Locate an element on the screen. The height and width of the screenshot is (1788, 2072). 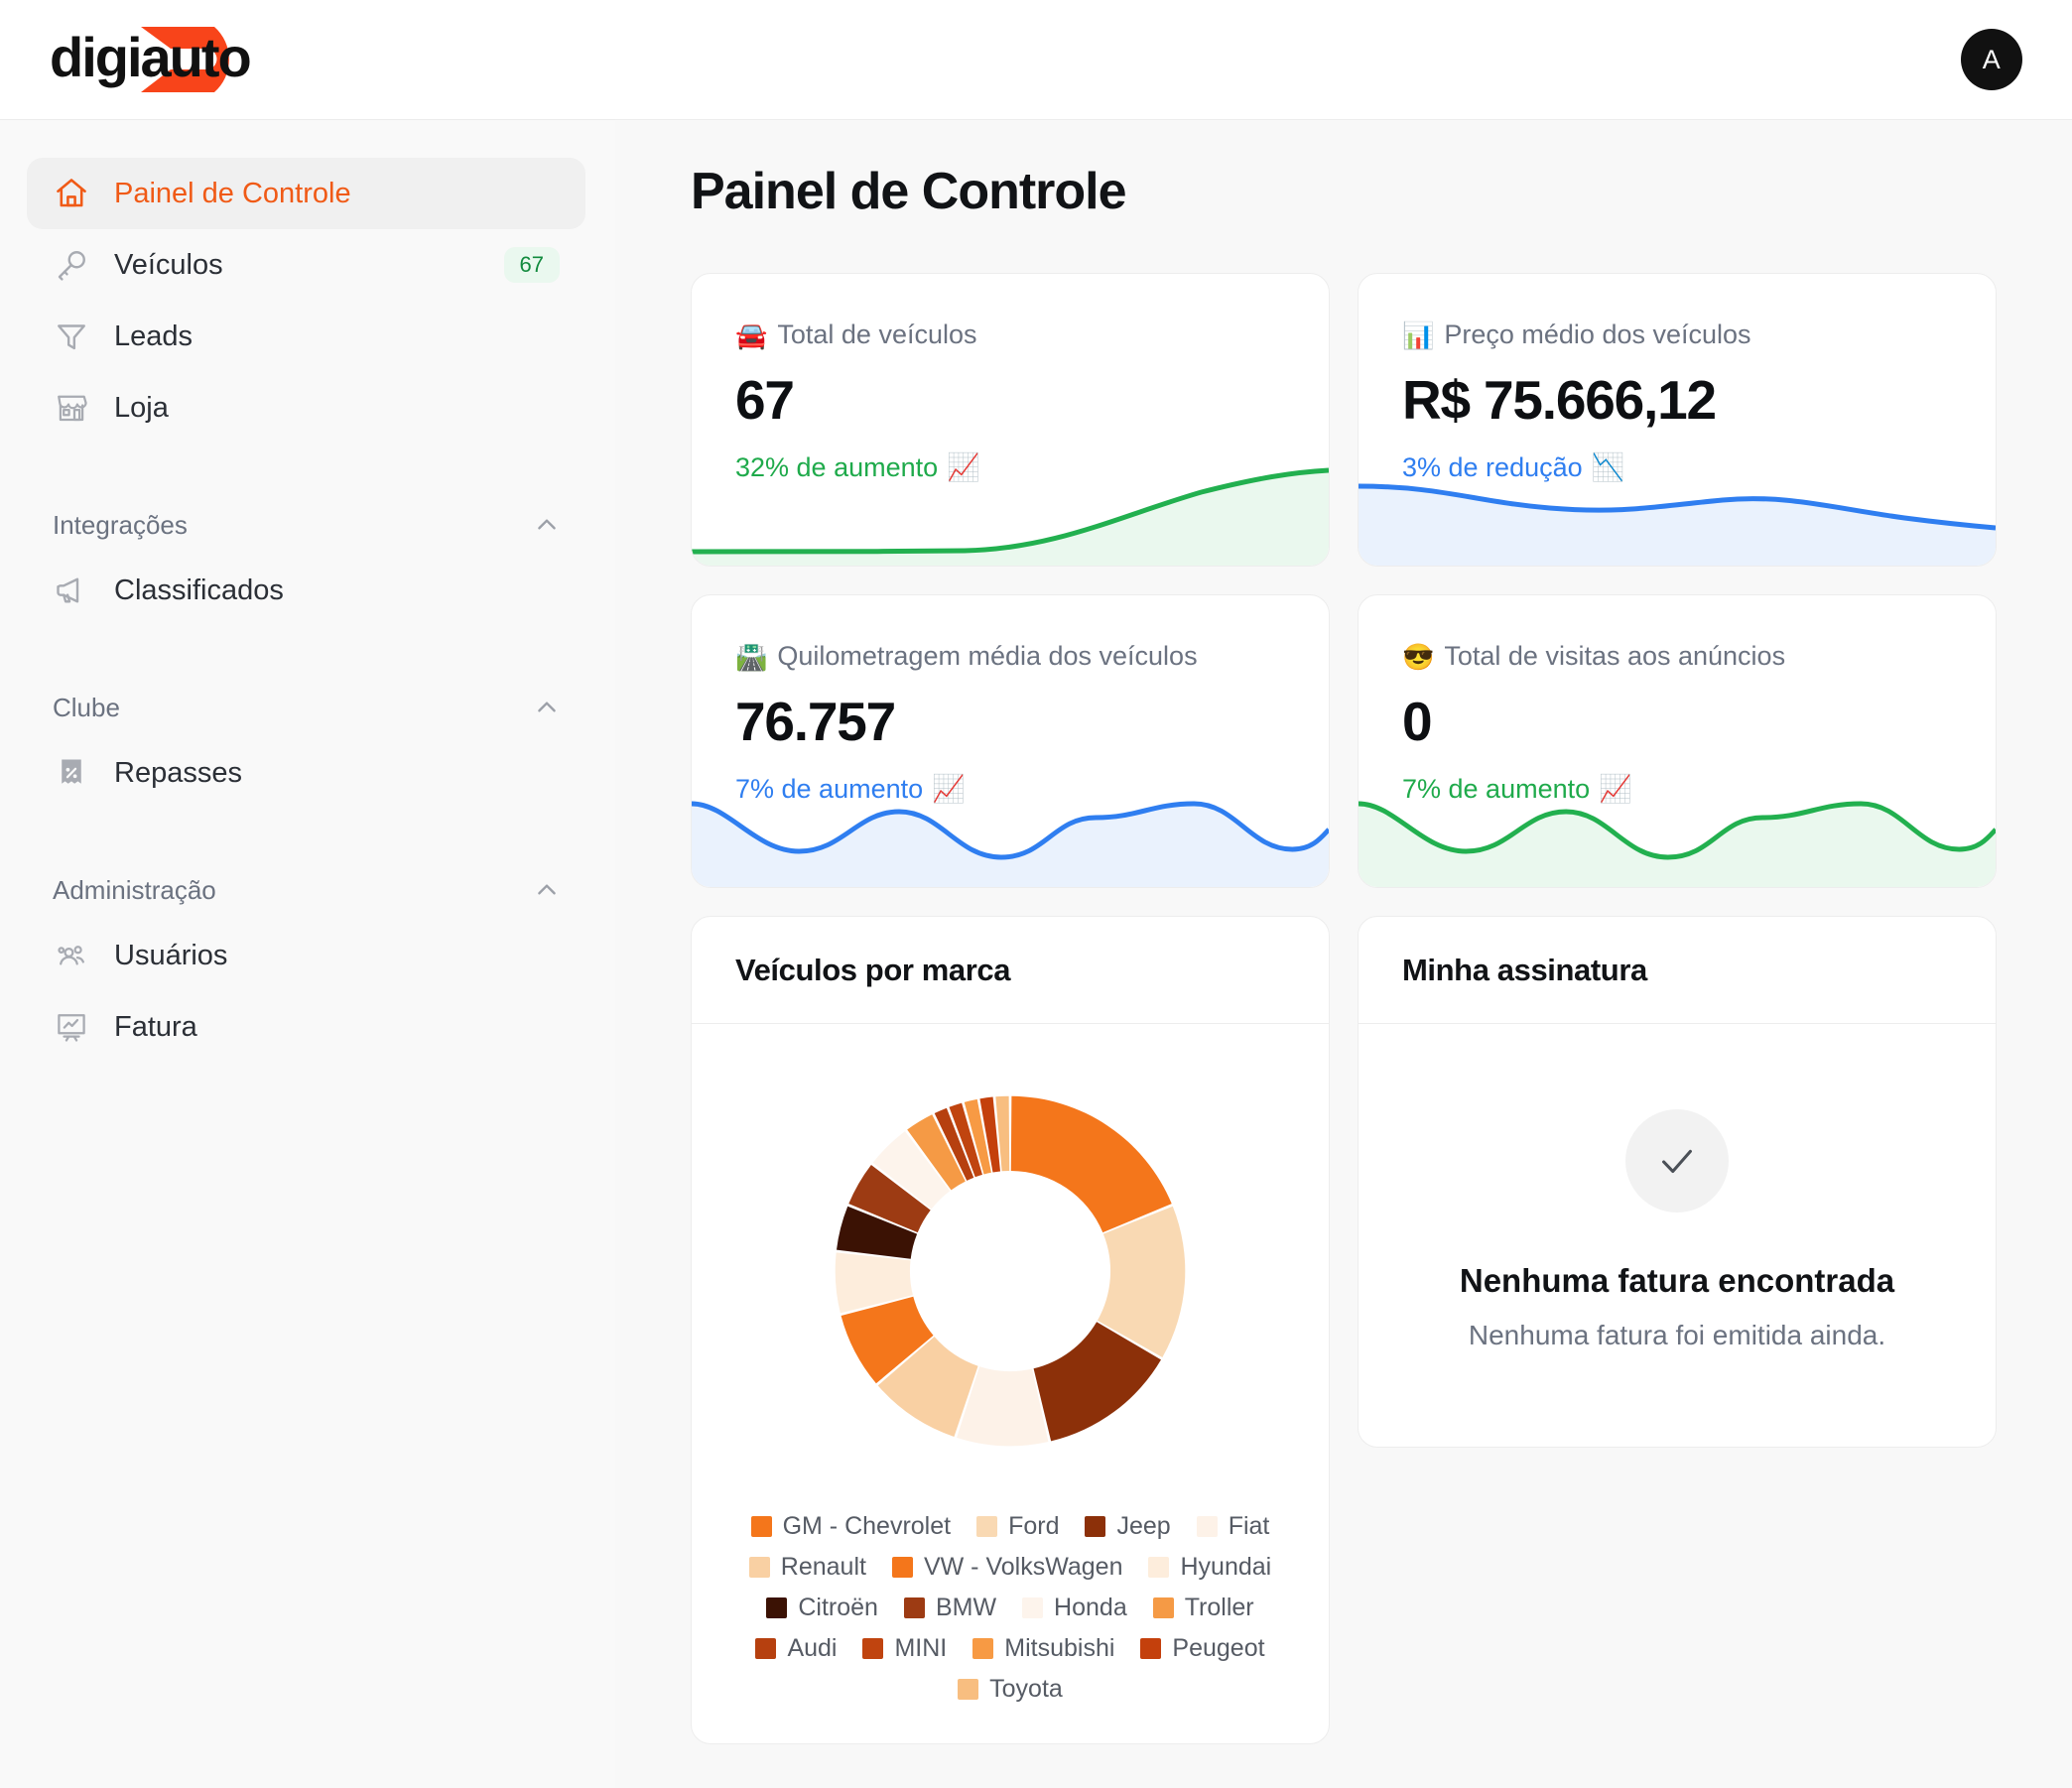
legend-item: Jeep is located at coordinates (1128, 1526).